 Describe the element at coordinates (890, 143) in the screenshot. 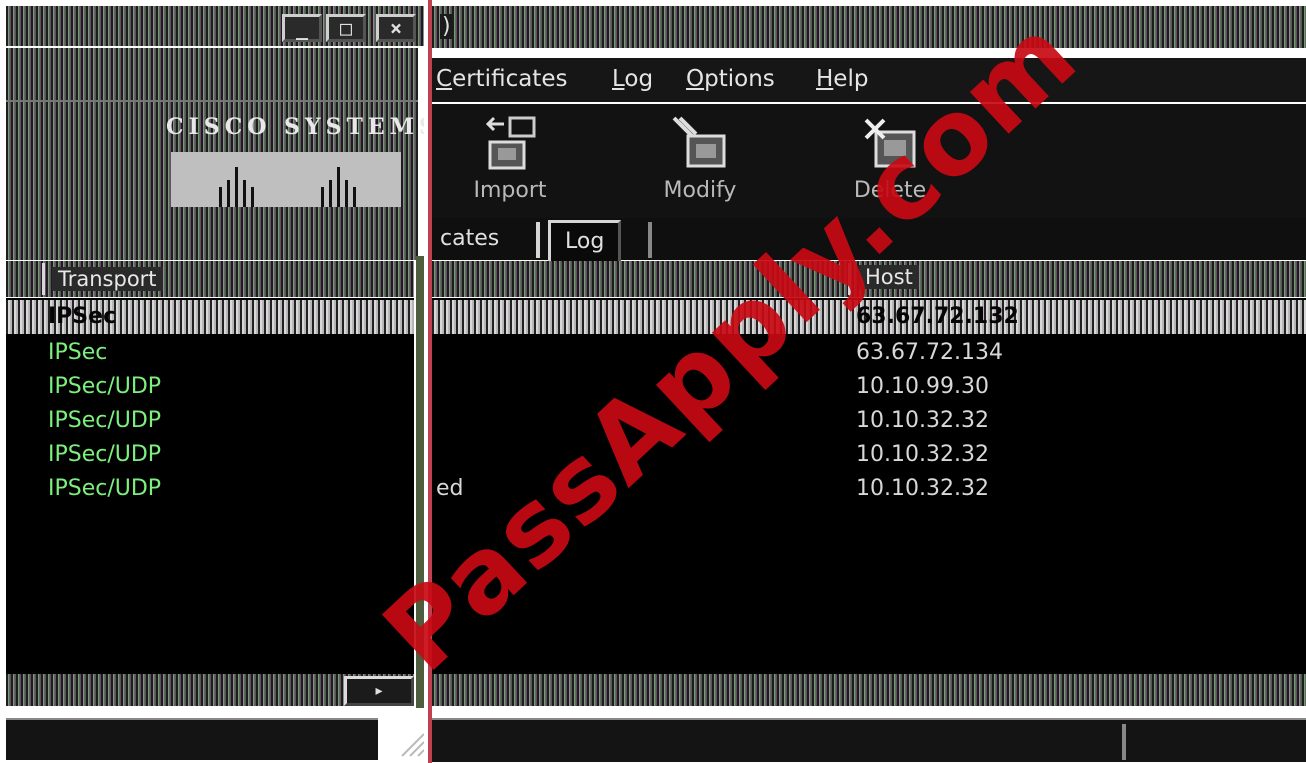

I see `delete-certificate-icon` at that location.